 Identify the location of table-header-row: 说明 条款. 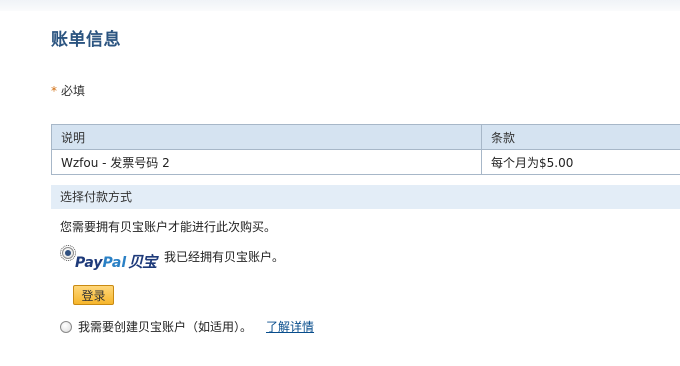
(365, 137).